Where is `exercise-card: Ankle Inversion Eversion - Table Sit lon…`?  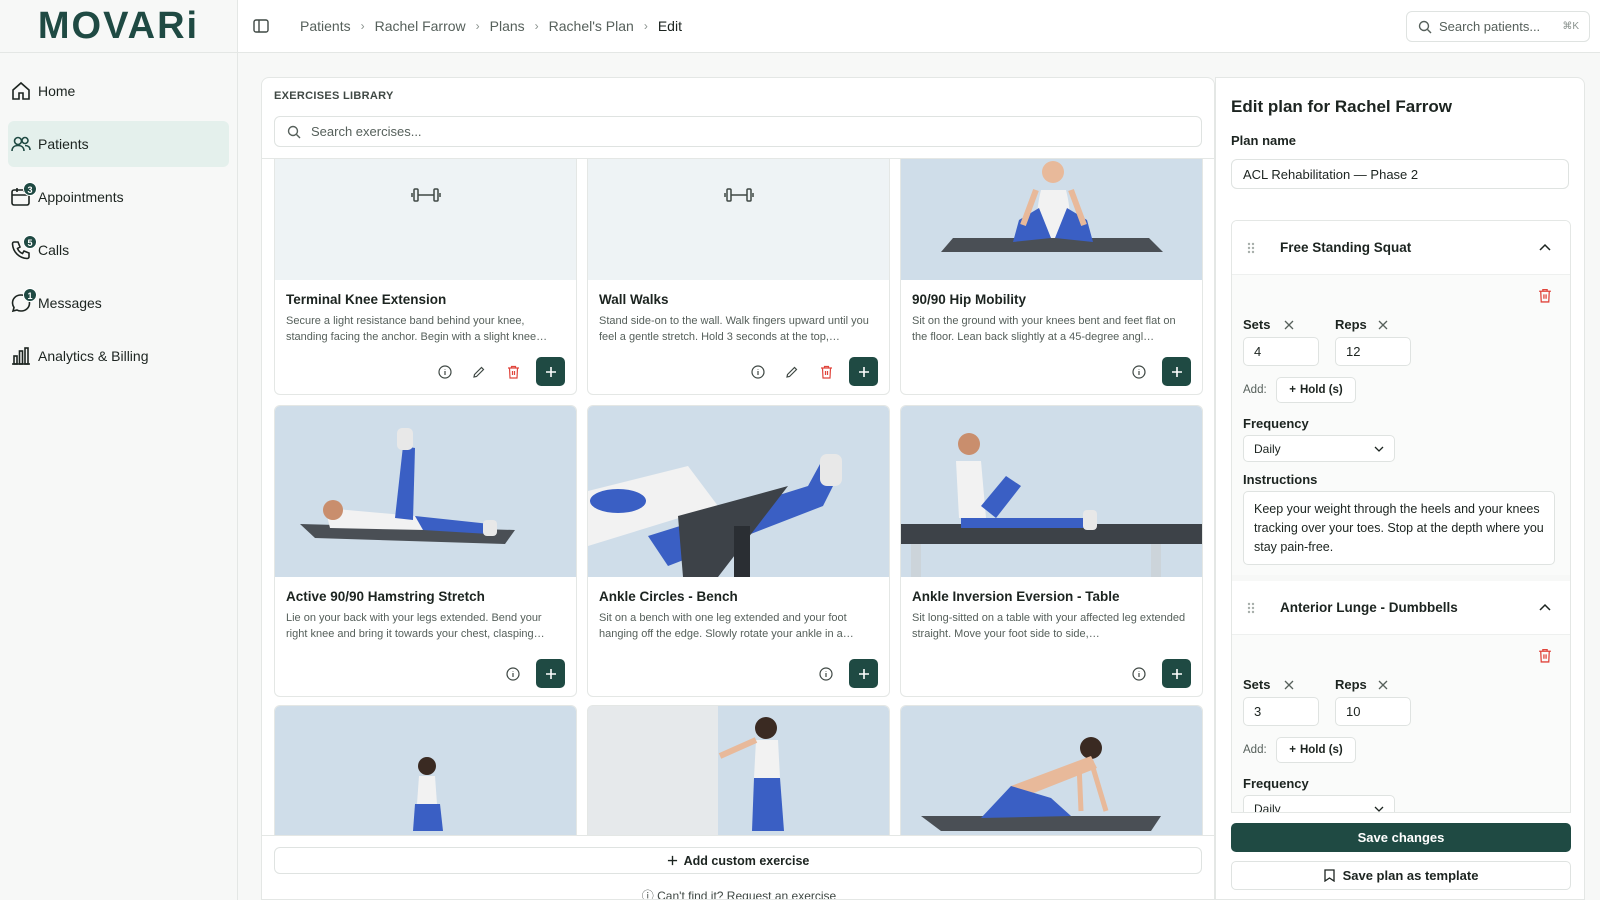 exercise-card: Ankle Inversion Eversion - Table Sit lon… is located at coordinates (1051, 551).